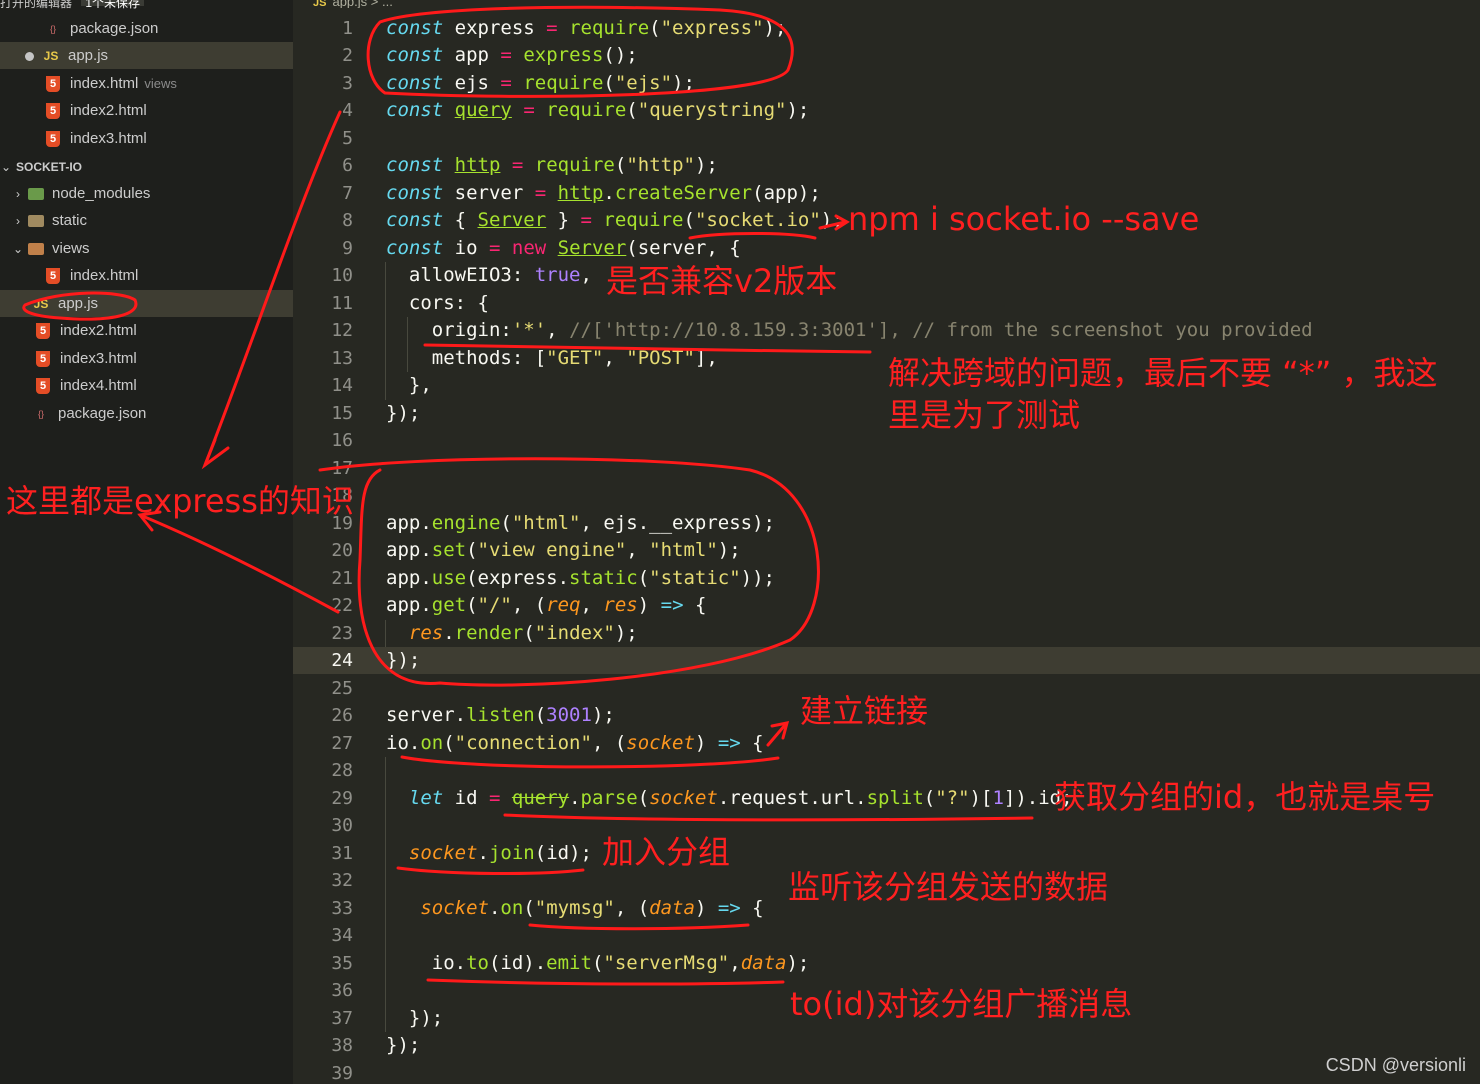 Image resolution: width=1480 pixels, height=1084 pixels. What do you see at coordinates (180, 501) in the screenshot?
I see `note-express: 这里都是express的知识` at bounding box center [180, 501].